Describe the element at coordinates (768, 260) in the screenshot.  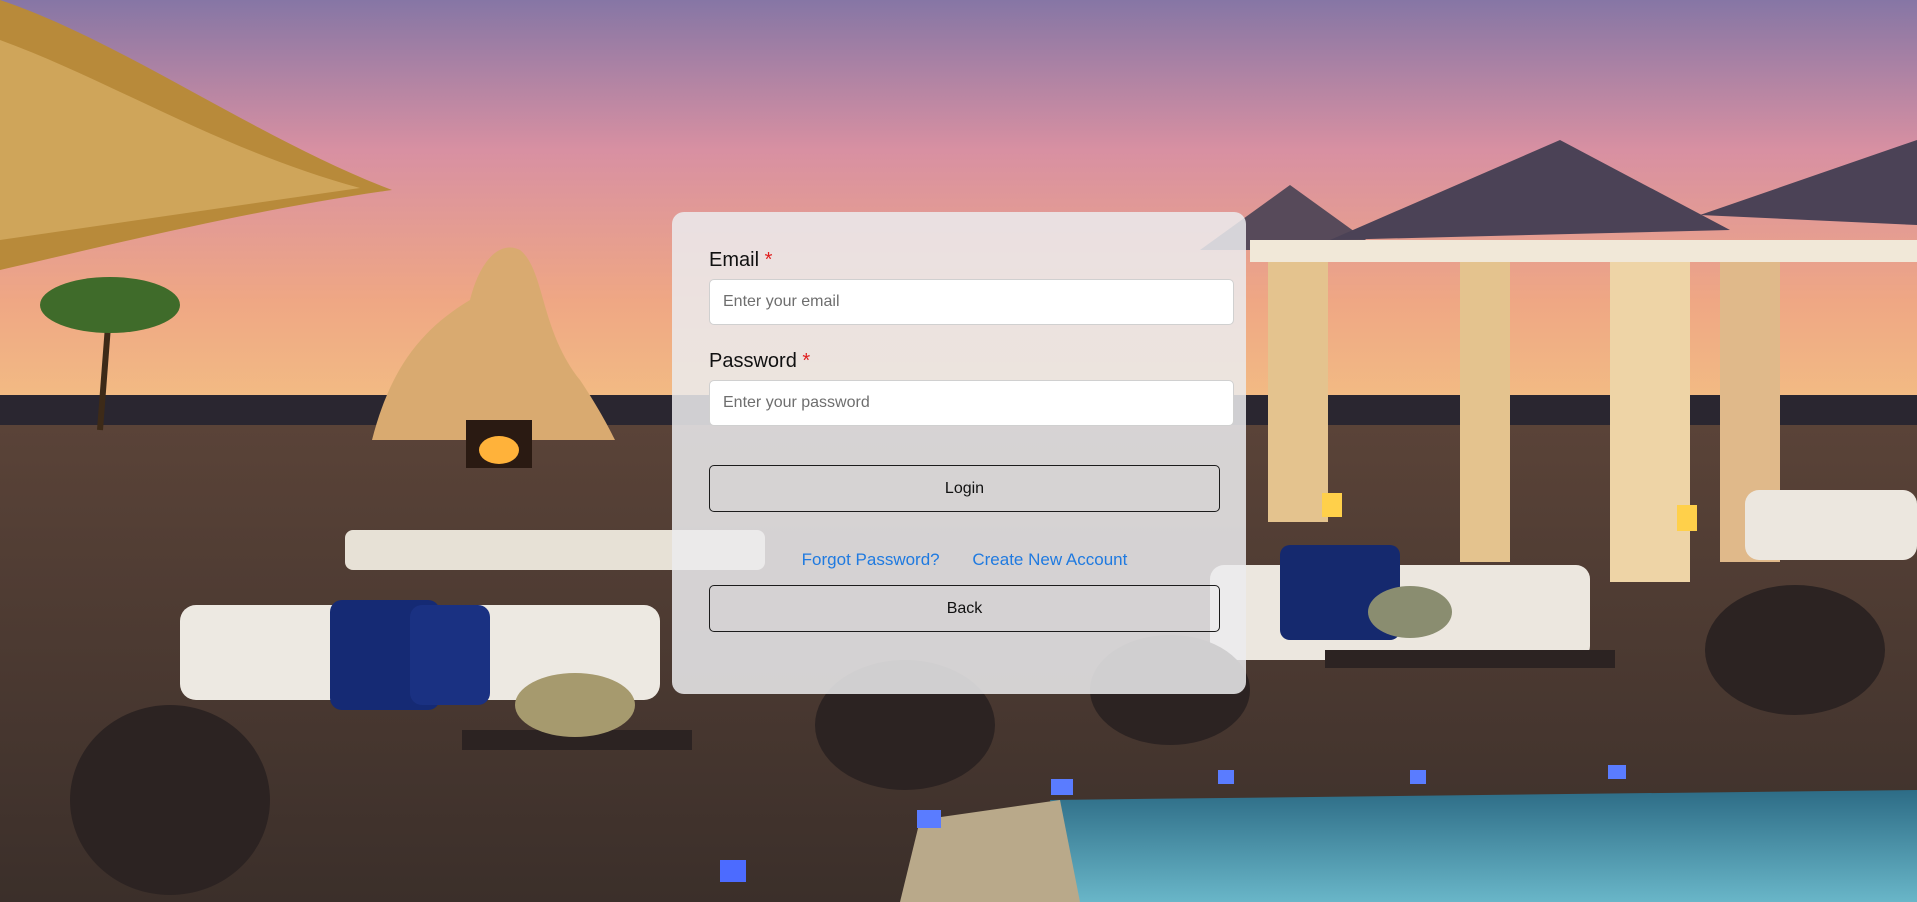
I see `email-required-mark: *` at that location.